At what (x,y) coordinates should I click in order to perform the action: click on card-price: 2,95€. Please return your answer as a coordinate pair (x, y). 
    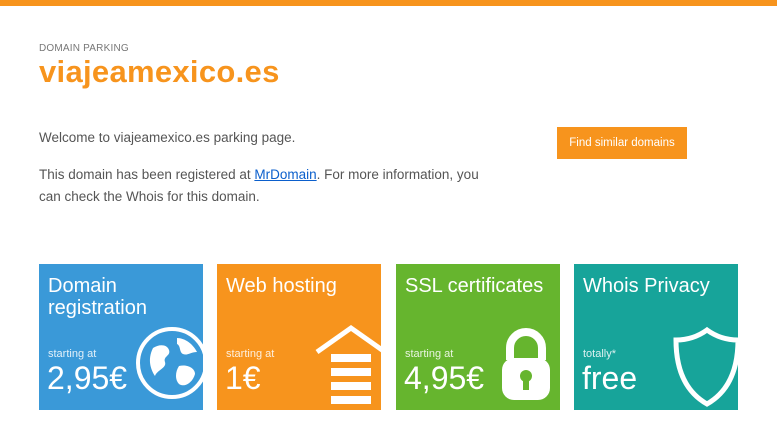
    Looking at the image, I should click on (87, 378).